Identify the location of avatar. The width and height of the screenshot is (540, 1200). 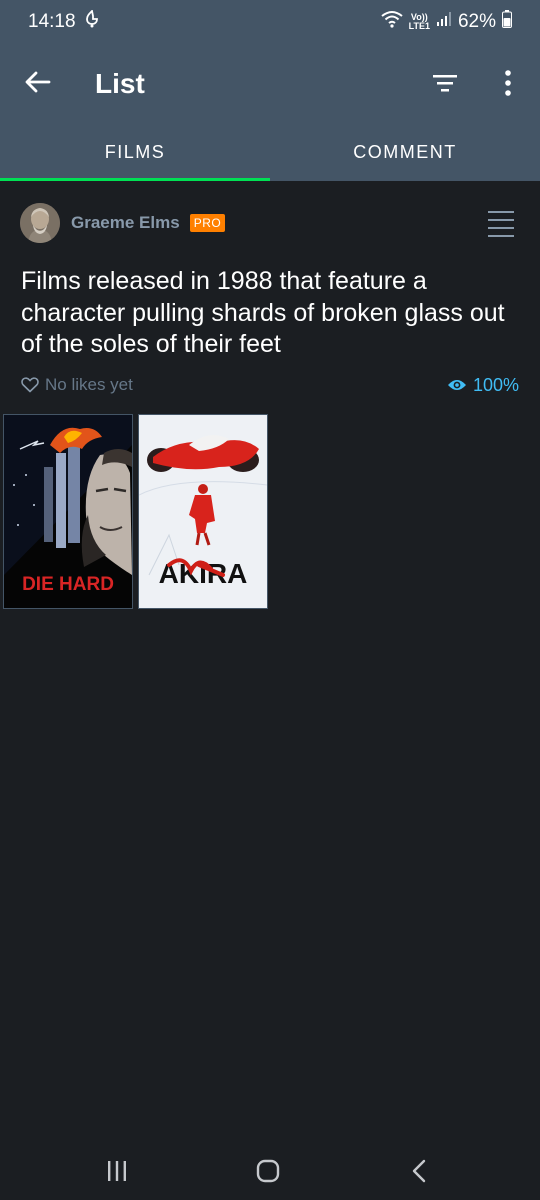
(40, 223).